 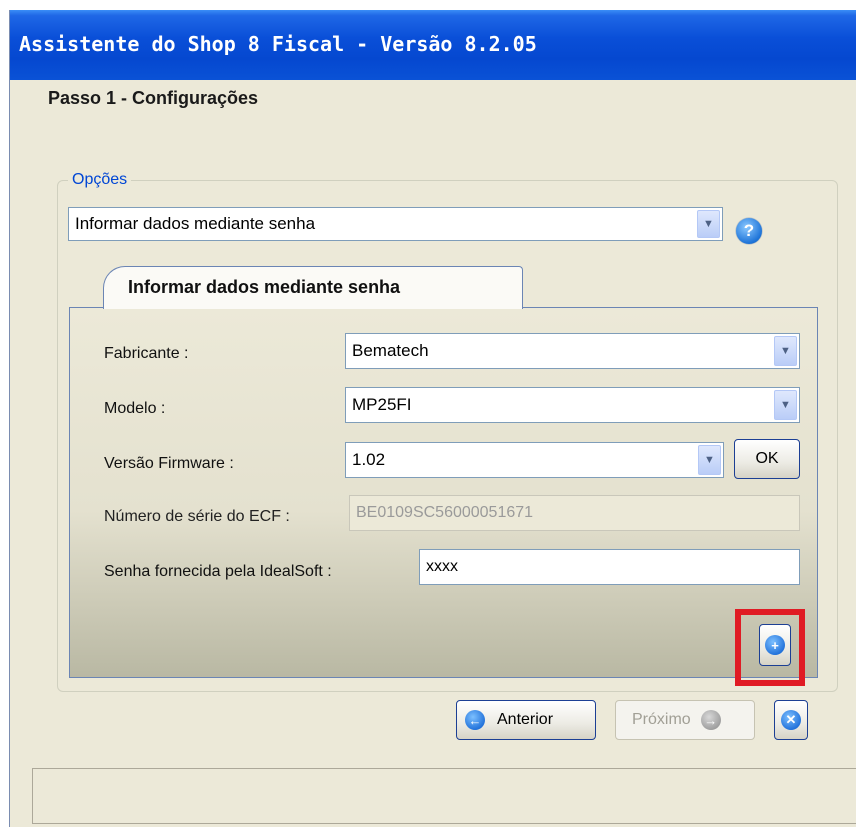 I want to click on next-button: Próximo →, so click(x=685, y=720).